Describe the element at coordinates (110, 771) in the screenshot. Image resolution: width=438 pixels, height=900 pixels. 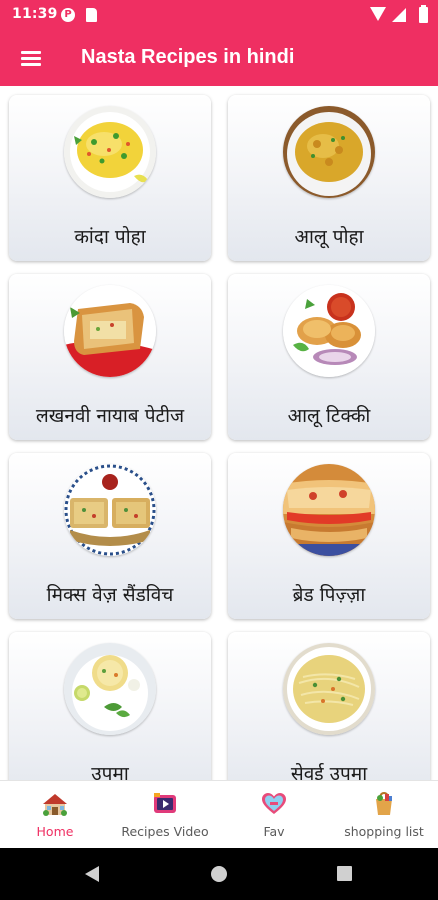
I see `recipe-title: उपमा` at that location.